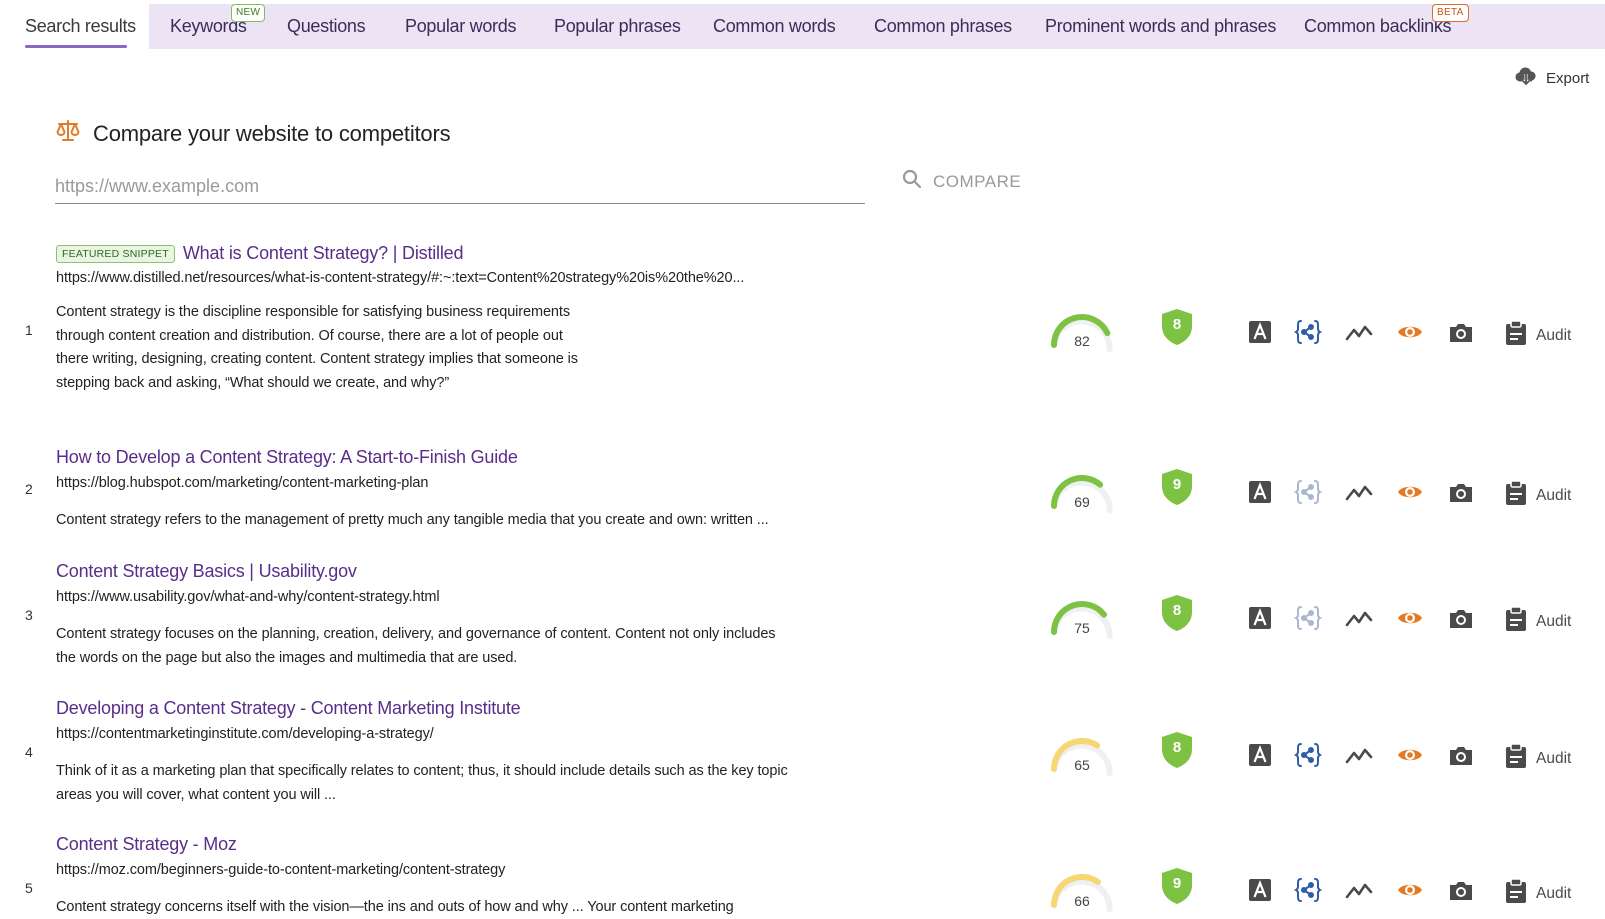  I want to click on score-gauge: 82, so click(1082, 331).